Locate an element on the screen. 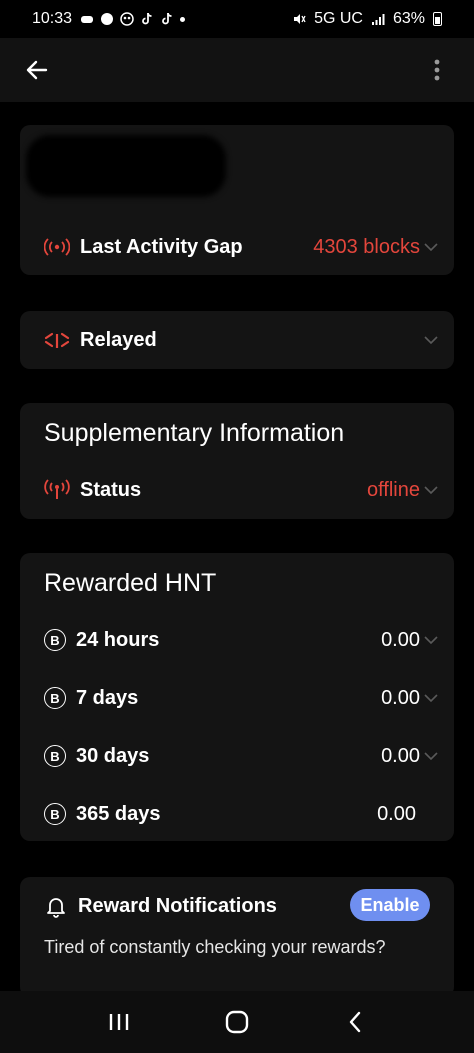 This screenshot has width=474, height=1053. gamepad-icon is located at coordinates (87, 19).